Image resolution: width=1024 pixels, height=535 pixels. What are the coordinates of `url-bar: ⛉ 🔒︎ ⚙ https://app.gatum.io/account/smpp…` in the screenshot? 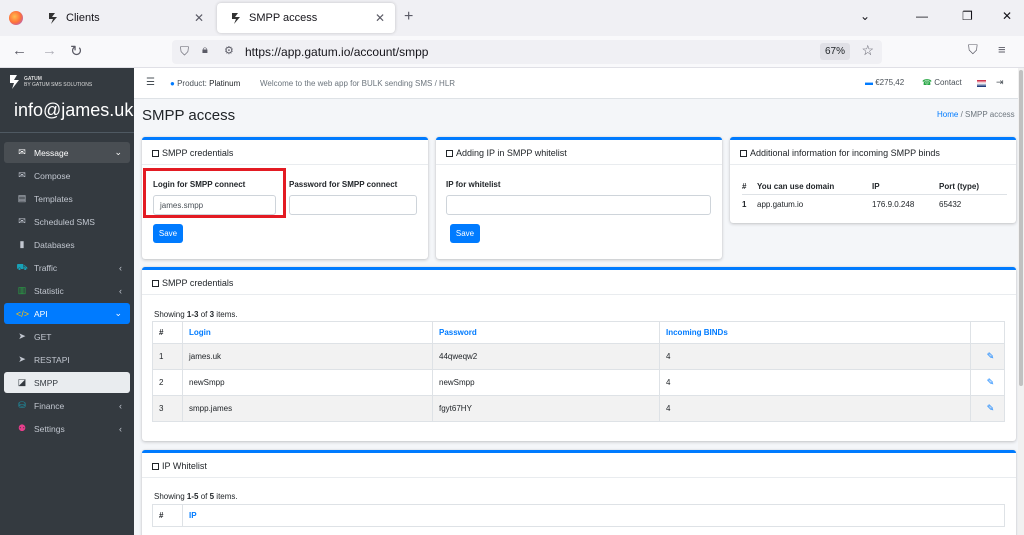 It's located at (527, 52).